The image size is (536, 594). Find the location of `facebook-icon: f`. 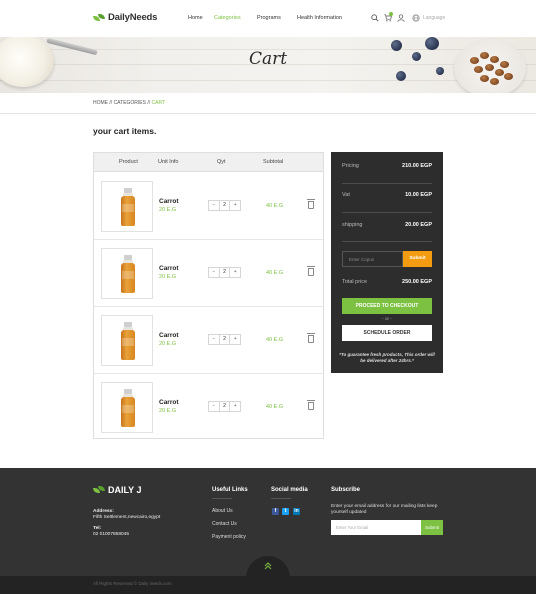

facebook-icon: f is located at coordinates (275, 511).